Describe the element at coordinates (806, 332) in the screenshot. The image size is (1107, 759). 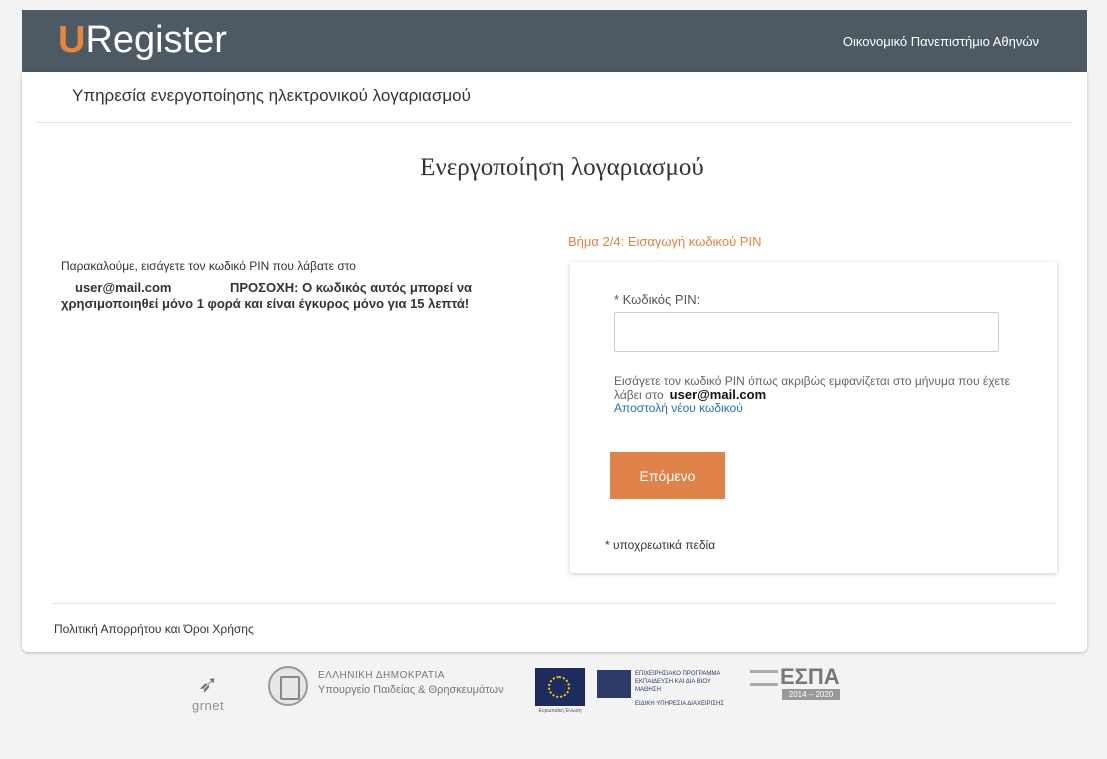
I see `pin-input` at that location.